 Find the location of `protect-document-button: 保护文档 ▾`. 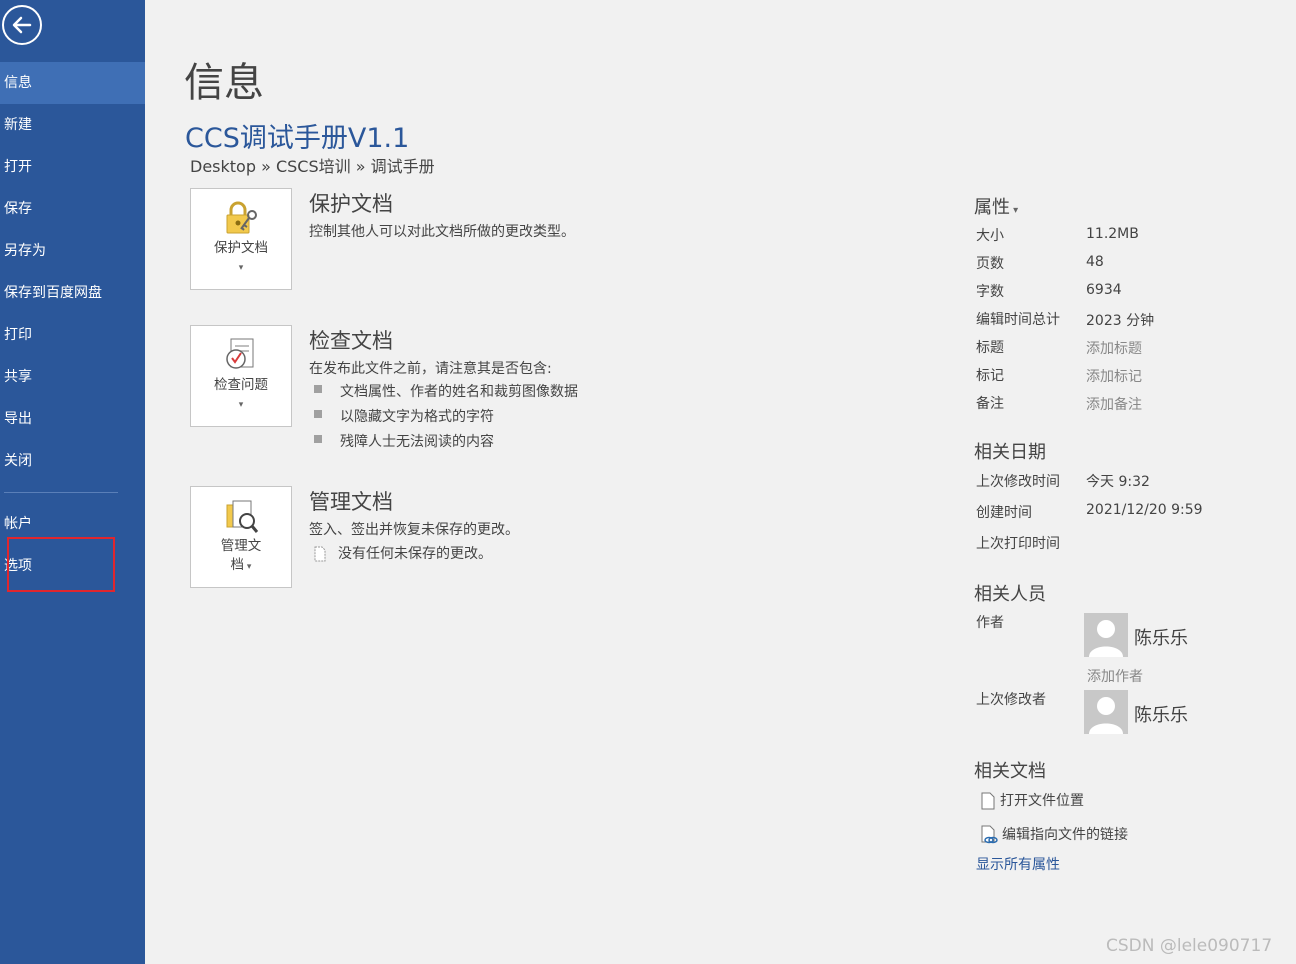

protect-document-button: 保护文档 ▾ is located at coordinates (241, 239).